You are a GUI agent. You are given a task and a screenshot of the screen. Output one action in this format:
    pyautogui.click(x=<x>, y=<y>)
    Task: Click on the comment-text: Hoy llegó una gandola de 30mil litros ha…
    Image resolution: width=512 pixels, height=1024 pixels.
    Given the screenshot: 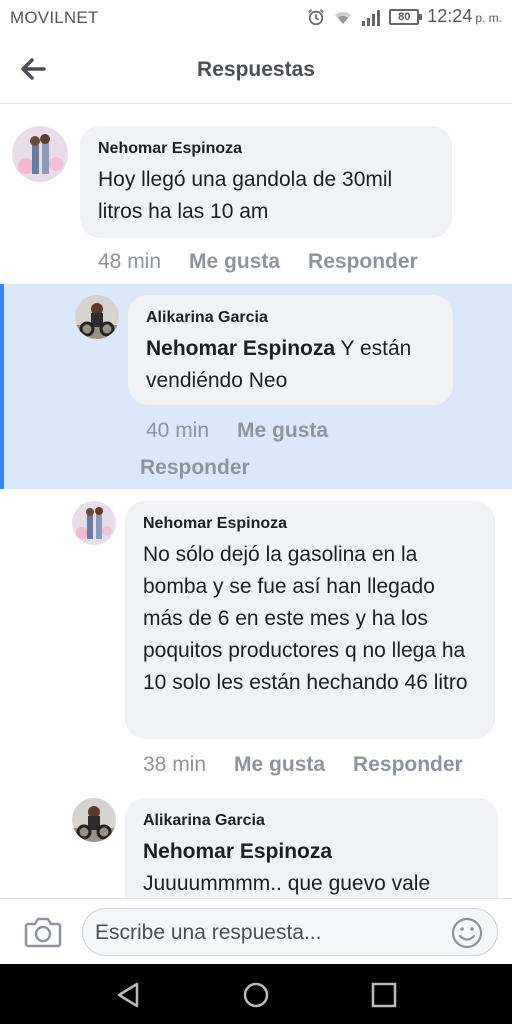 What is the action you would take?
    pyautogui.click(x=245, y=195)
    